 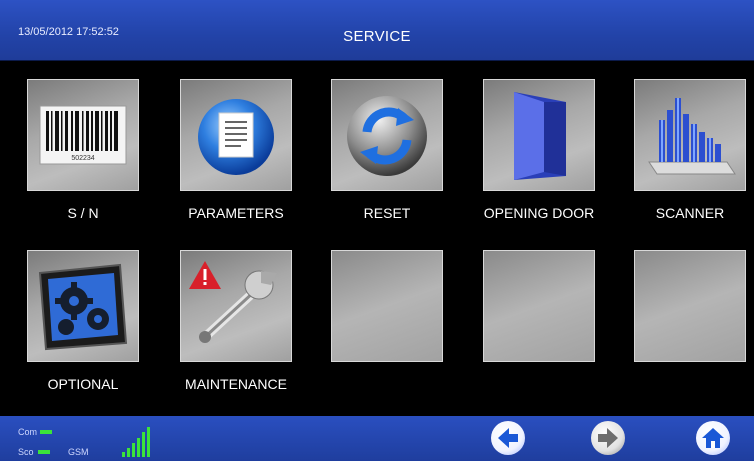 What do you see at coordinates (82, 158) in the screenshot?
I see `barcode-number: 502234` at bounding box center [82, 158].